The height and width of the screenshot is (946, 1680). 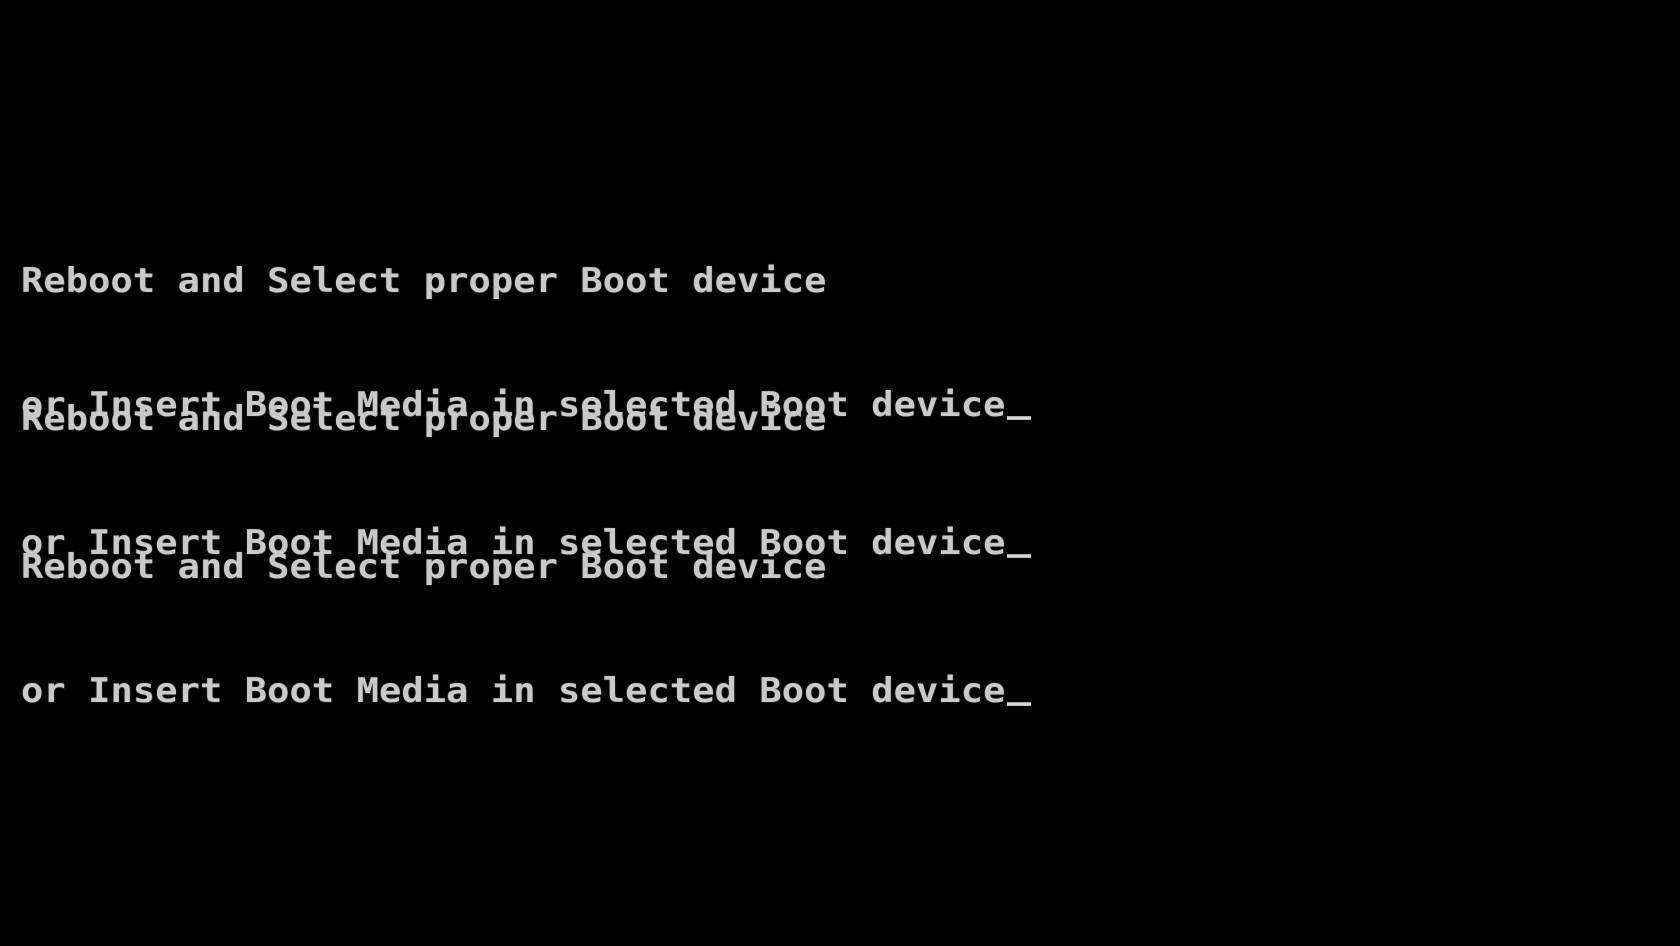 What do you see at coordinates (1018, 704) in the screenshot?
I see `text-cursor-icon` at bounding box center [1018, 704].